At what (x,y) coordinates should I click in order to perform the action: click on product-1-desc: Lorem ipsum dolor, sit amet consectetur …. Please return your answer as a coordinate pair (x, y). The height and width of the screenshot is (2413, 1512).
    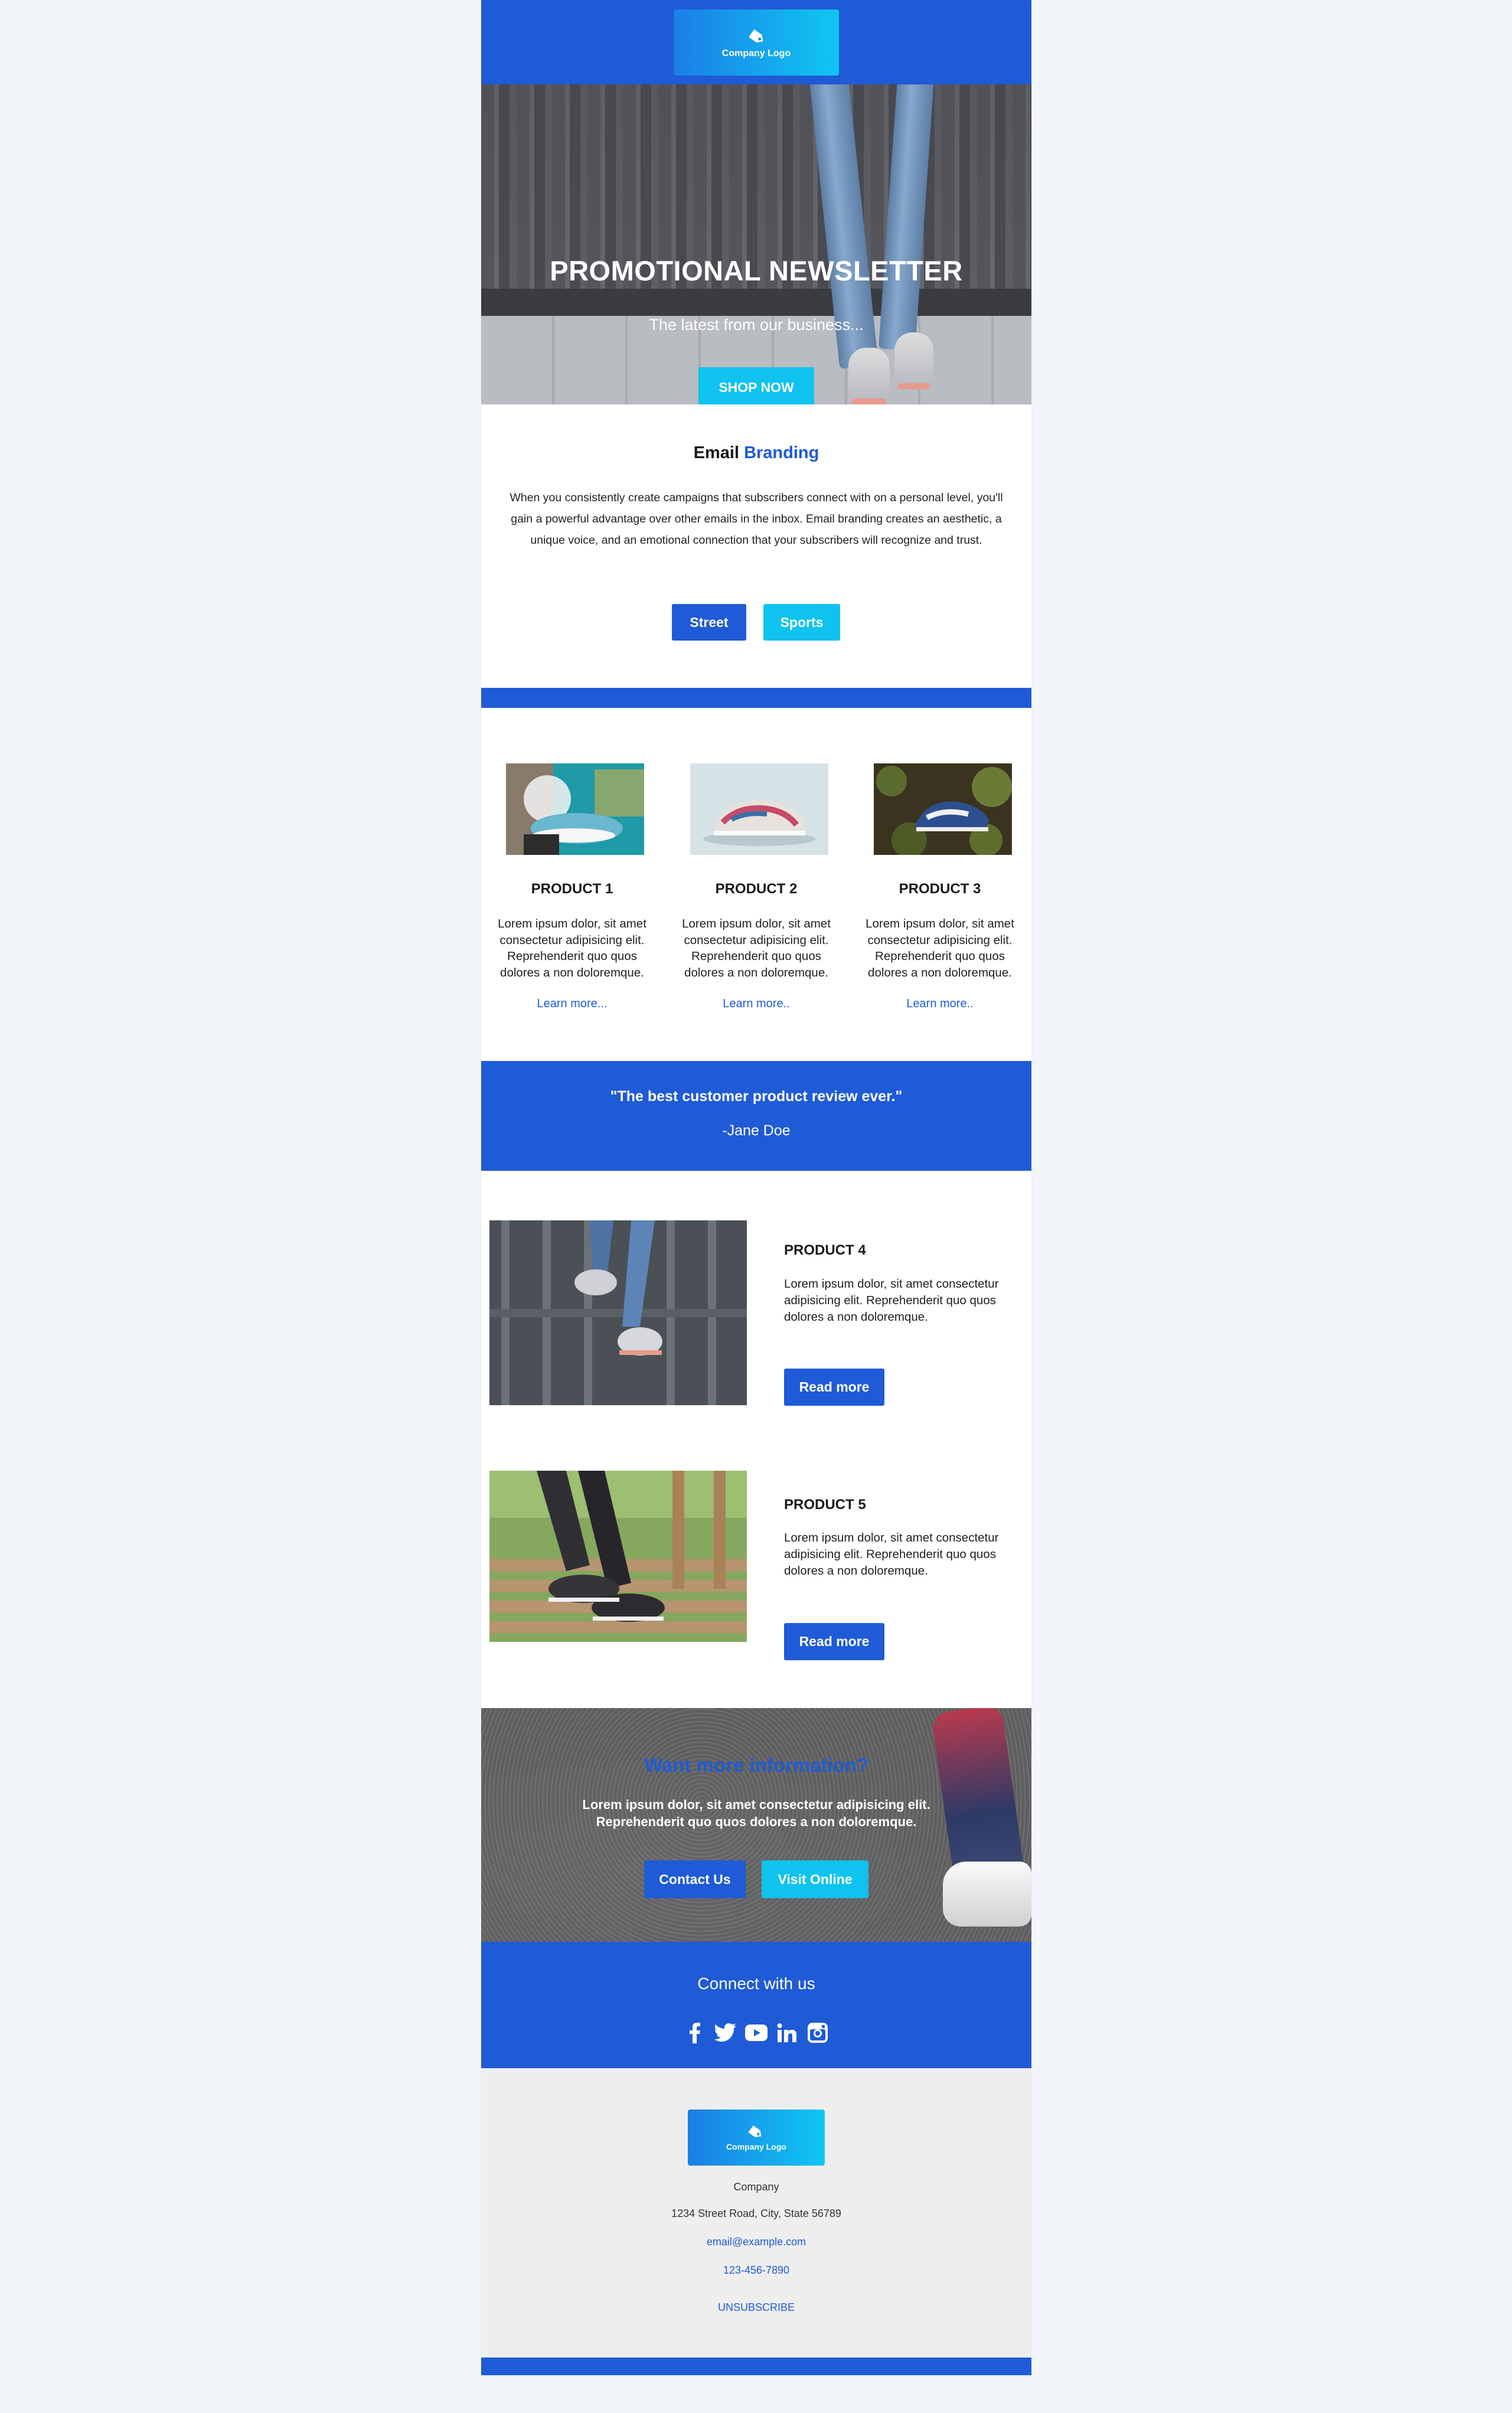
    Looking at the image, I should click on (572, 948).